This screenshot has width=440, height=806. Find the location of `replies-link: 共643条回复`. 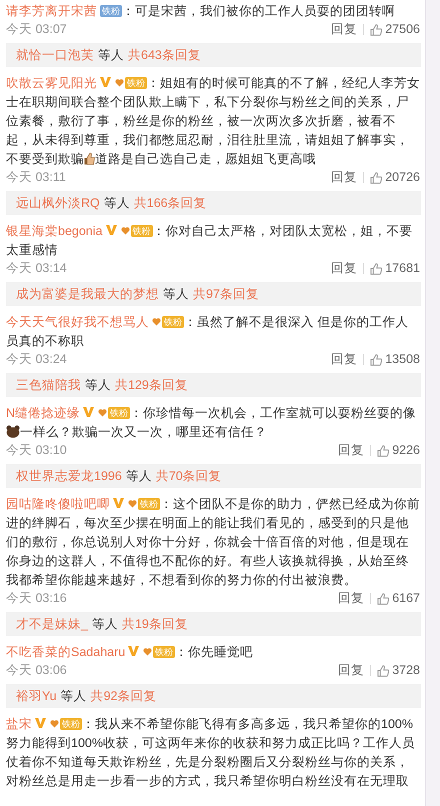

replies-link: 共643条回复 is located at coordinates (164, 55).